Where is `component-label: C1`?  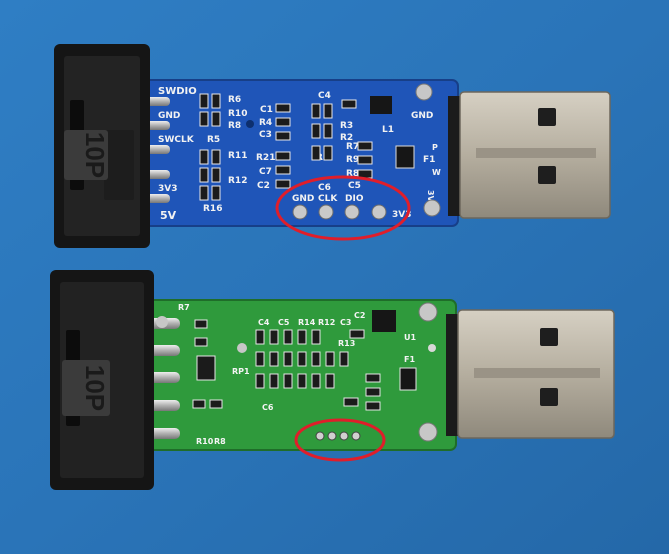 component-label: C1 is located at coordinates (266, 110).